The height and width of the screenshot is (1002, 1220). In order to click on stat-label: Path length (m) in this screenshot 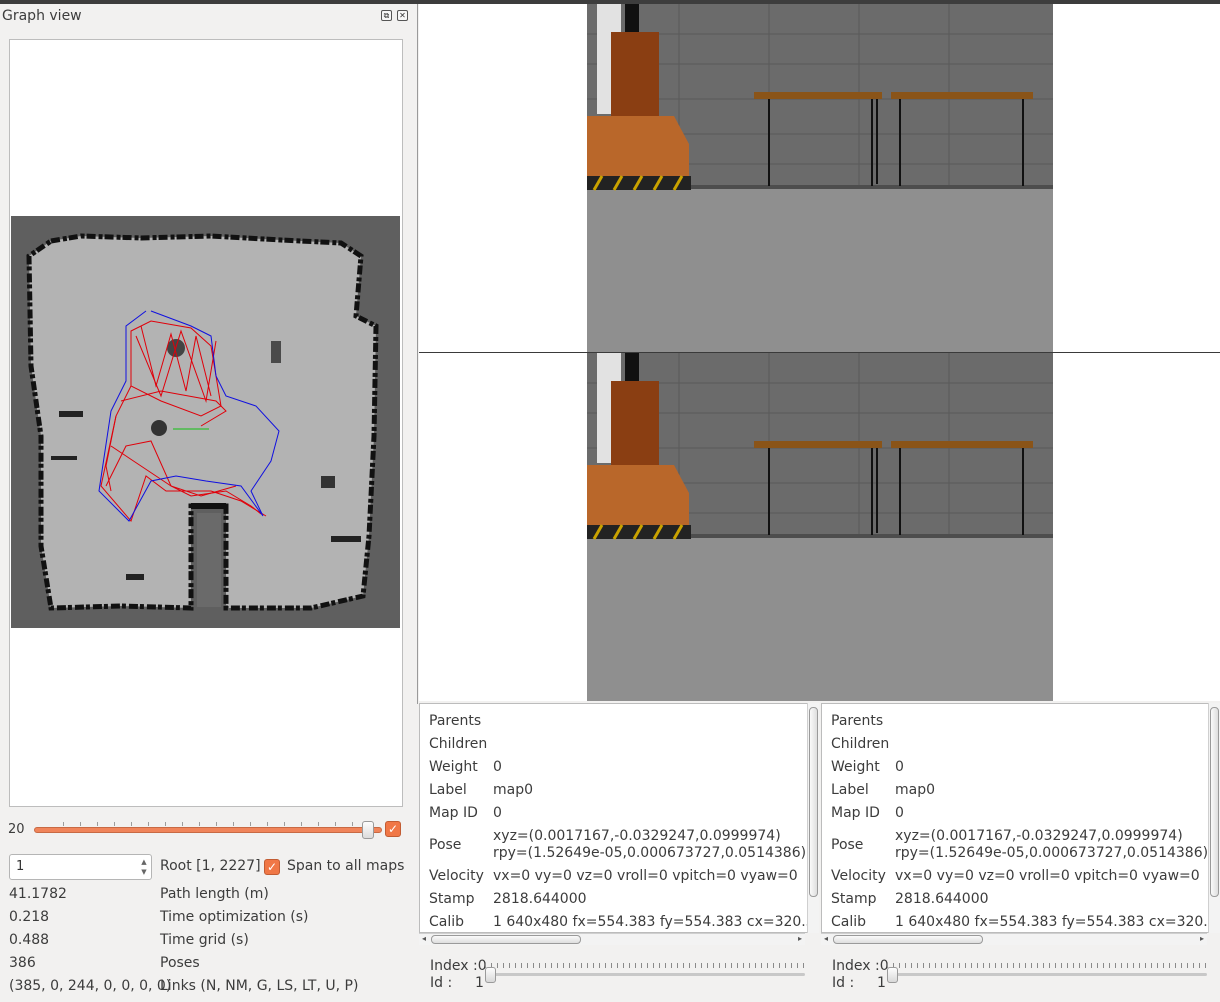, I will do `click(214, 894)`.